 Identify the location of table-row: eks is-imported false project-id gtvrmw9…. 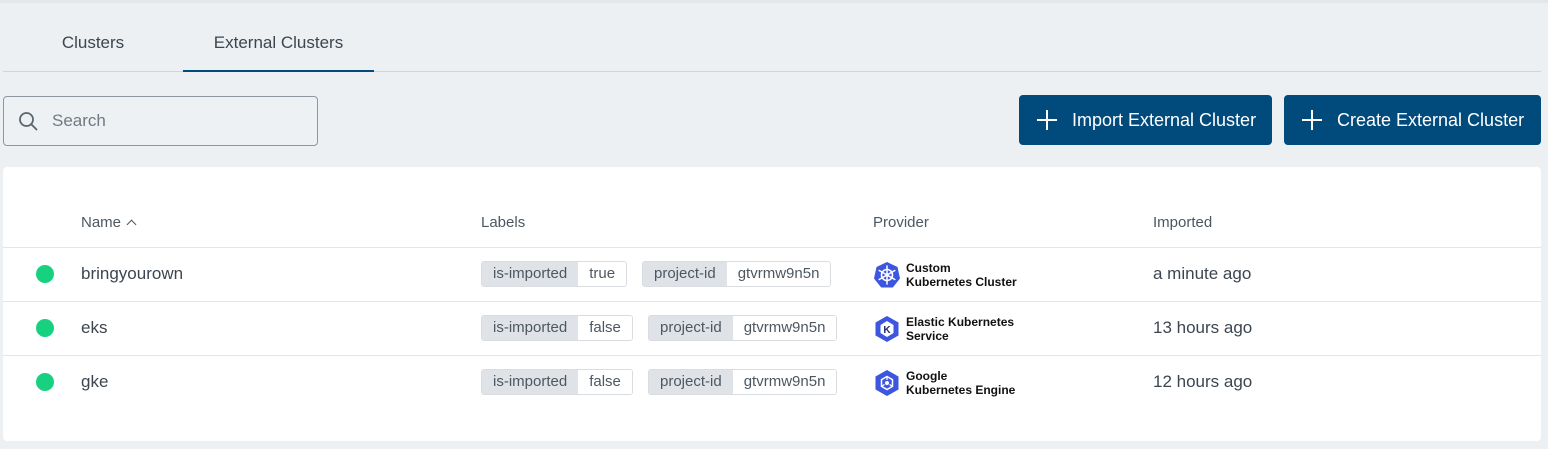
(772, 329).